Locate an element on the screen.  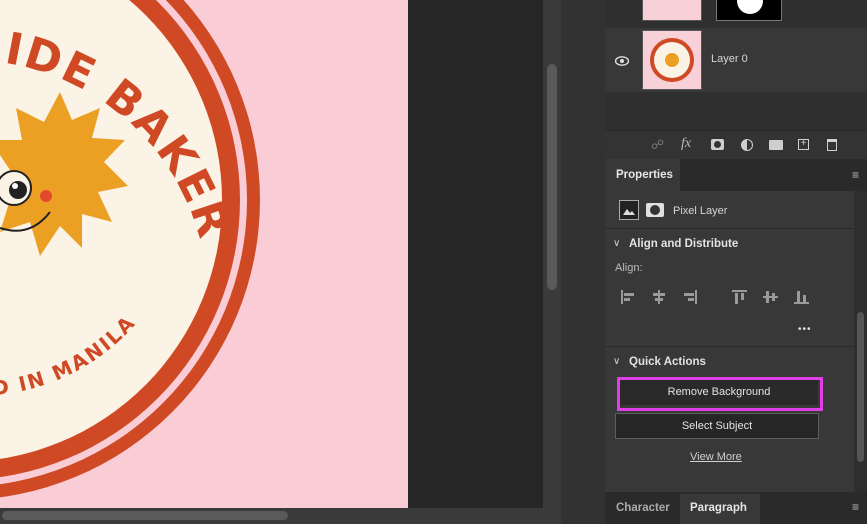
chevron-down-icon: ∨ is located at coordinates (616, 243).